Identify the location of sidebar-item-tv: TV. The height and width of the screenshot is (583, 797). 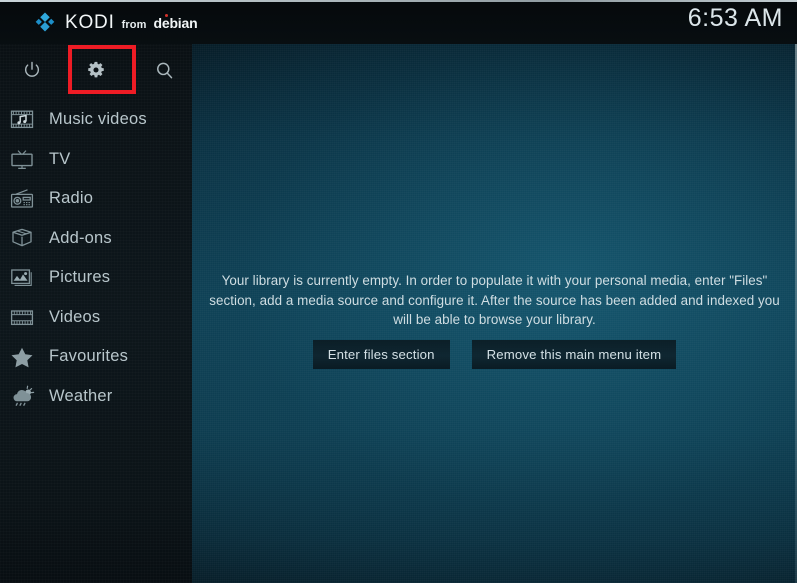
(96, 160).